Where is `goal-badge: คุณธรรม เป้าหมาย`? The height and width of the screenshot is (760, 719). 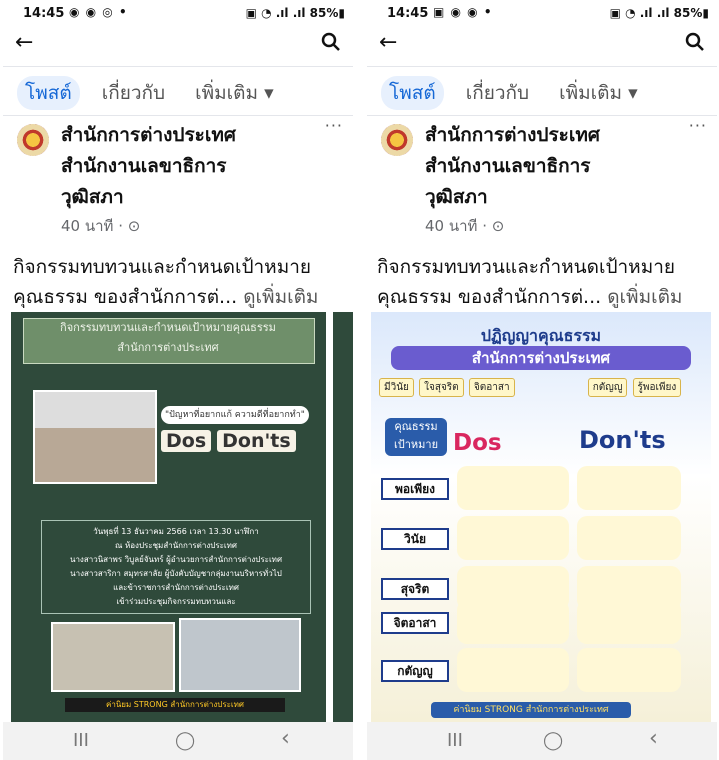
goal-badge: คุณธรรม เป้าหมาย is located at coordinates (416, 437).